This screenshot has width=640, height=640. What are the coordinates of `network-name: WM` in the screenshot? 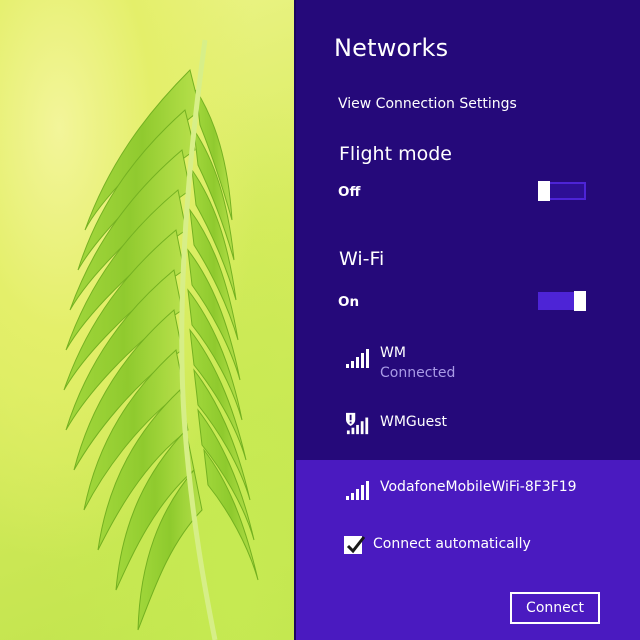 It's located at (393, 353).